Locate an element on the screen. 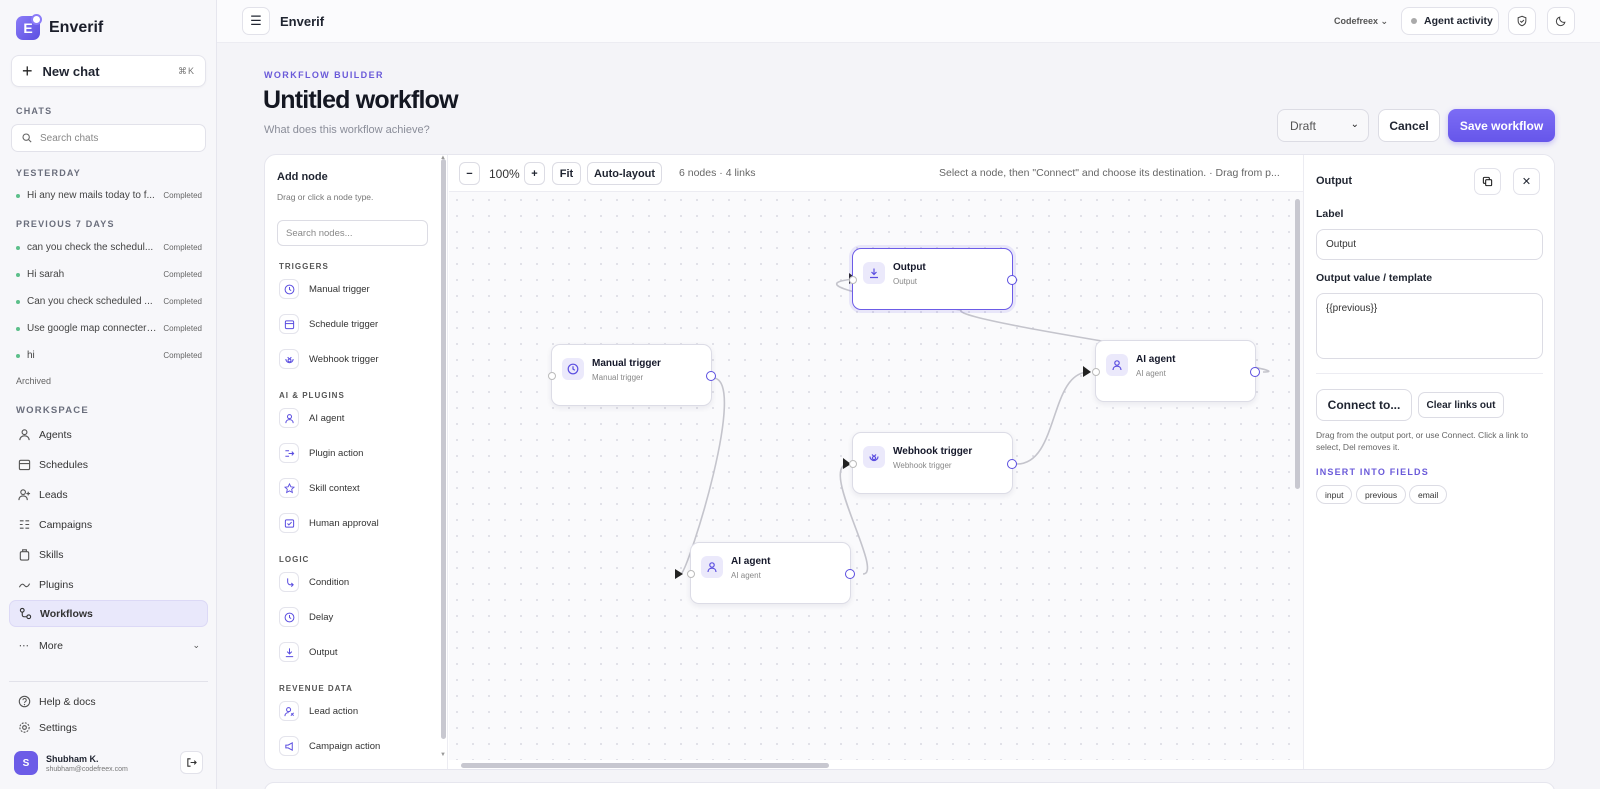 This screenshot has height=789, width=1600. hamburger-icon: ☰ is located at coordinates (256, 20).